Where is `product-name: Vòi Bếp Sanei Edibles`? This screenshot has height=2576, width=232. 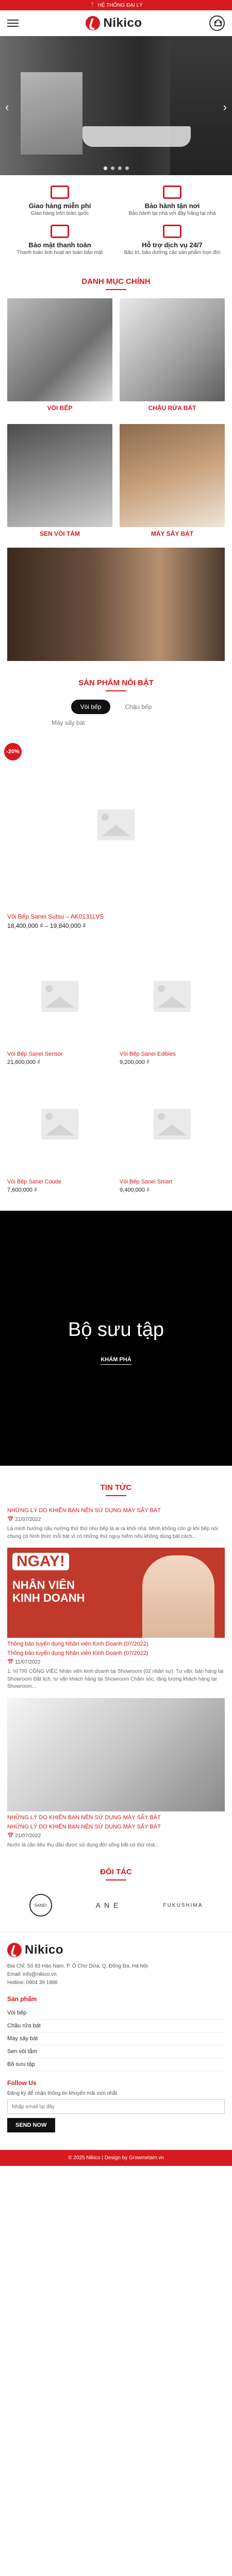
product-name: Vòi Bếp Sanei Edibles is located at coordinates (172, 1053).